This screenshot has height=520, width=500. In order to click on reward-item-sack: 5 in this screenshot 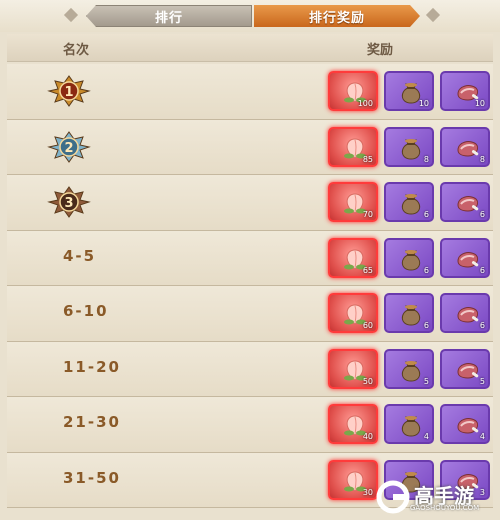, I will do `click(409, 368)`.